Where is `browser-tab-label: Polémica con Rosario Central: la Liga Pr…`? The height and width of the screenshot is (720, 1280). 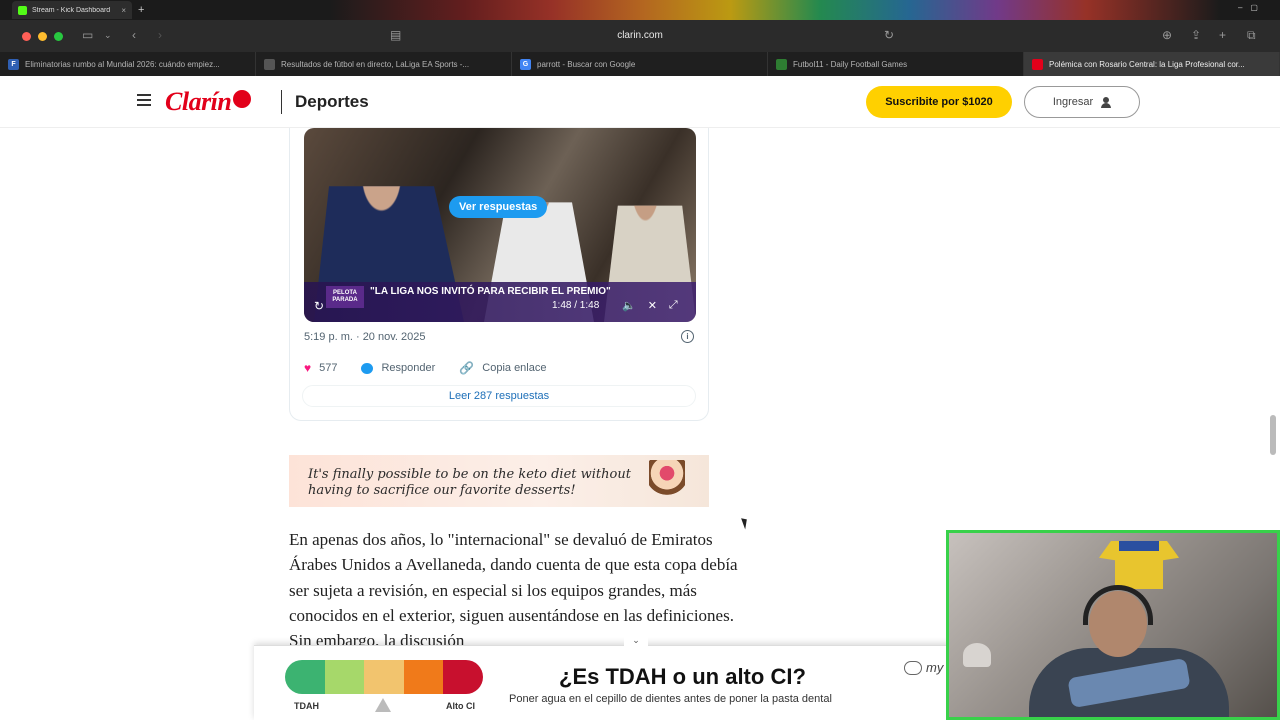 browser-tab-label: Polémica con Rosario Central: la Liga Pr… is located at coordinates (1147, 64).